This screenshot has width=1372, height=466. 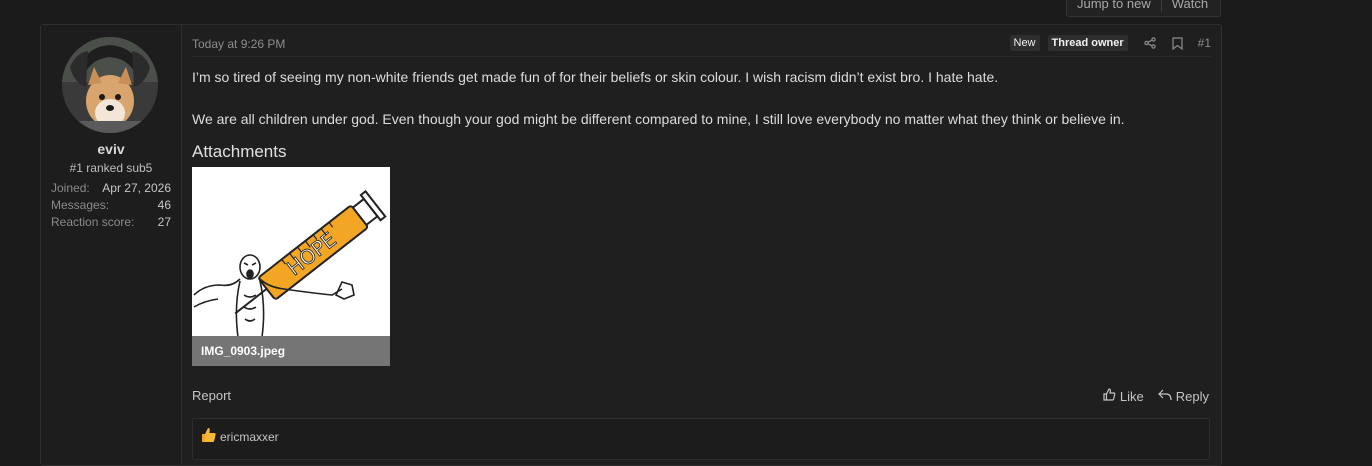 I want to click on reply-button: Reply, so click(x=1183, y=396).